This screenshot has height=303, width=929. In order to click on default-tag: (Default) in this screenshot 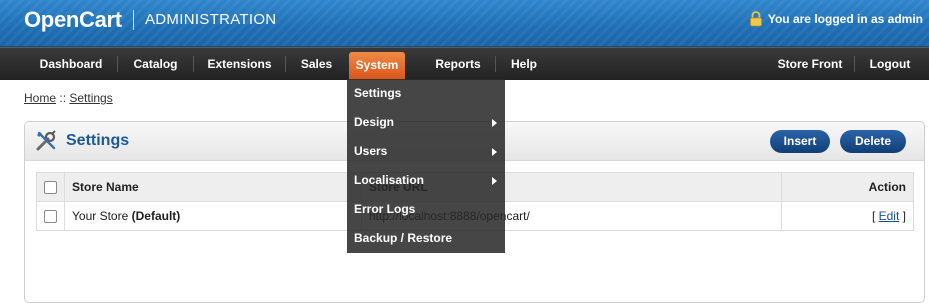, I will do `click(156, 216)`.